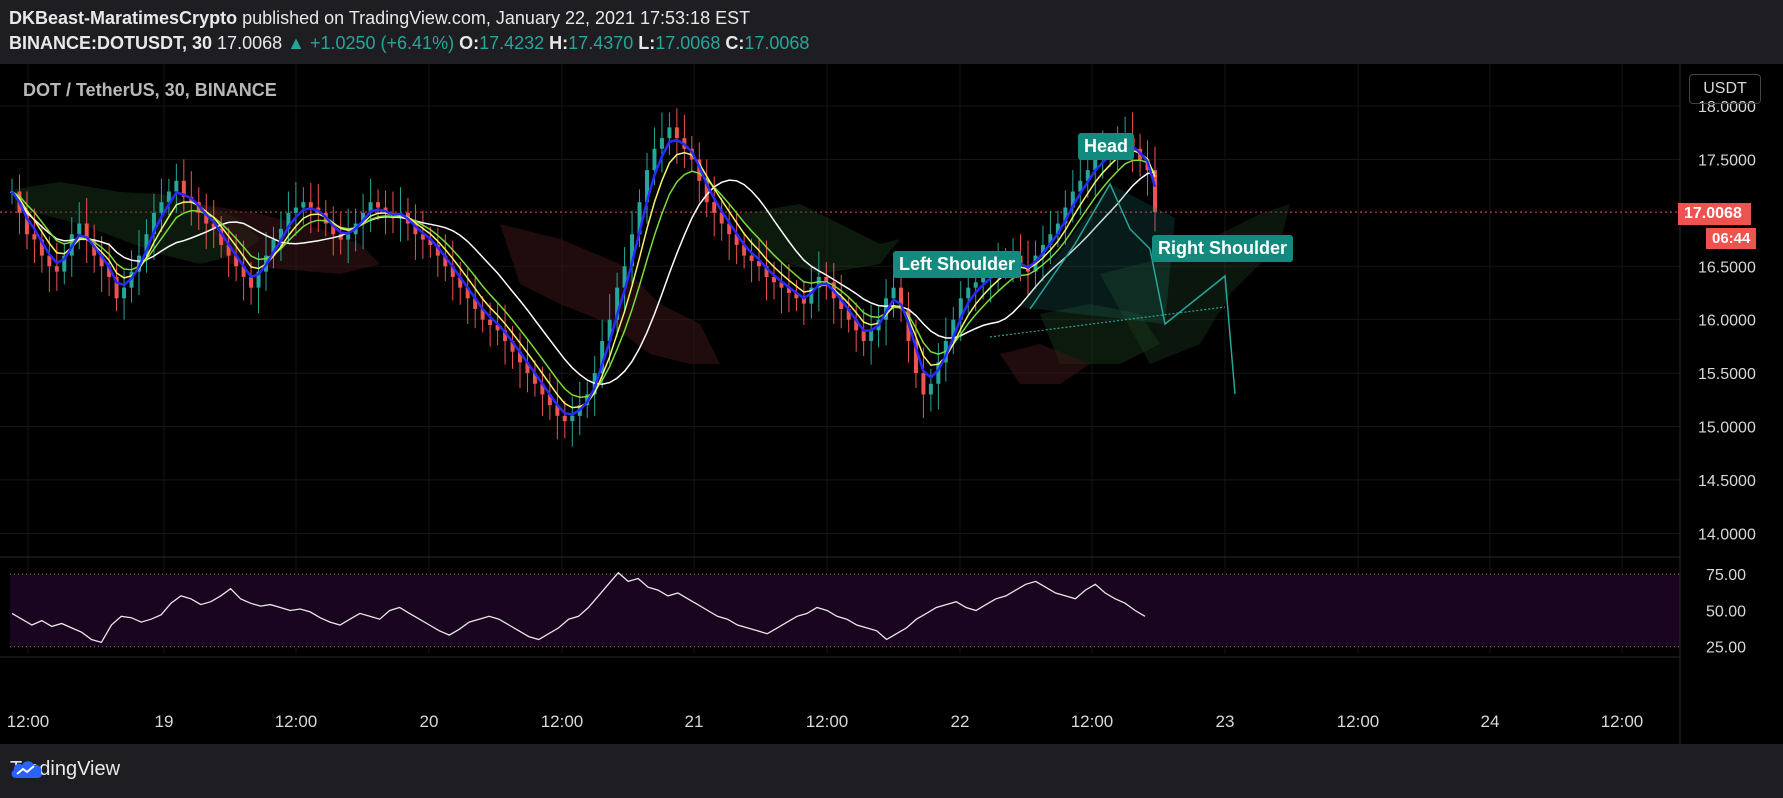 The height and width of the screenshot is (798, 1783). I want to click on tradingview-logo: TradingView, so click(65, 769).